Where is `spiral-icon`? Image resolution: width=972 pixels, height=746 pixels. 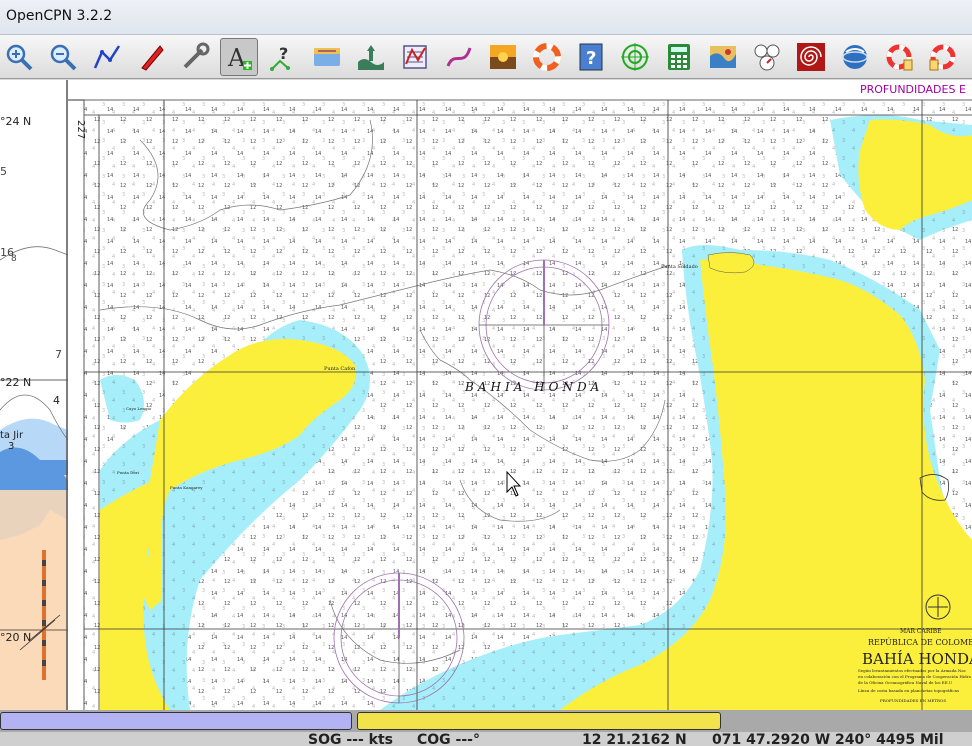 spiral-icon is located at coordinates (811, 56).